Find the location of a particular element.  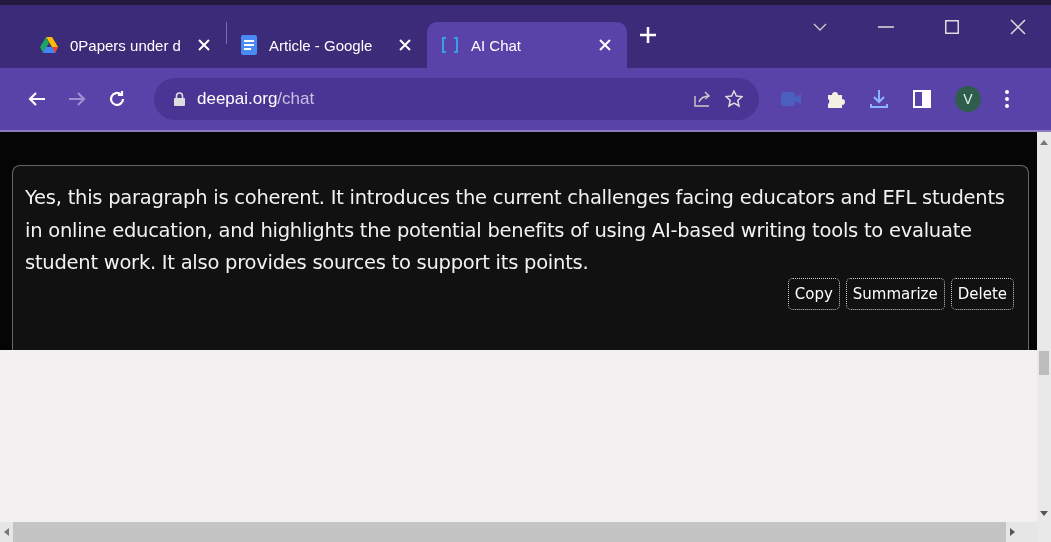

scroll-down-icon is located at coordinates (1044, 513).